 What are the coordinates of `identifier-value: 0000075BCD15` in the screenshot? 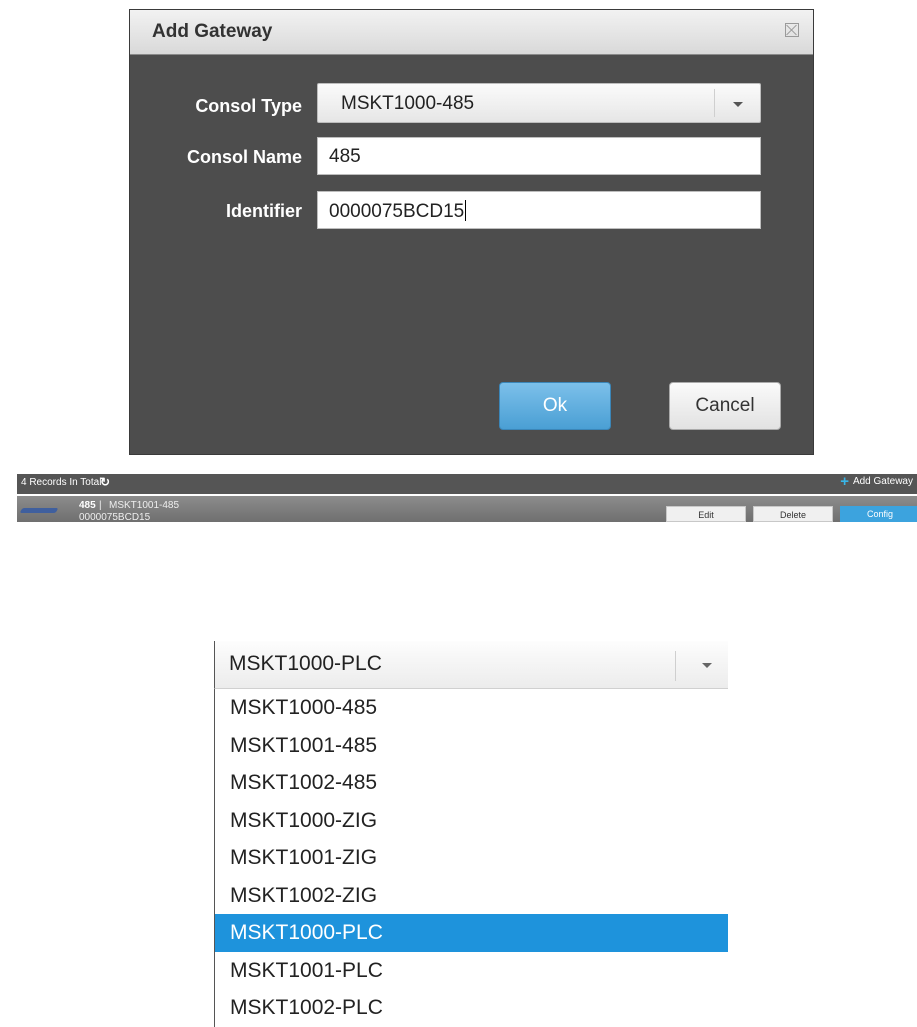 It's located at (397, 211).